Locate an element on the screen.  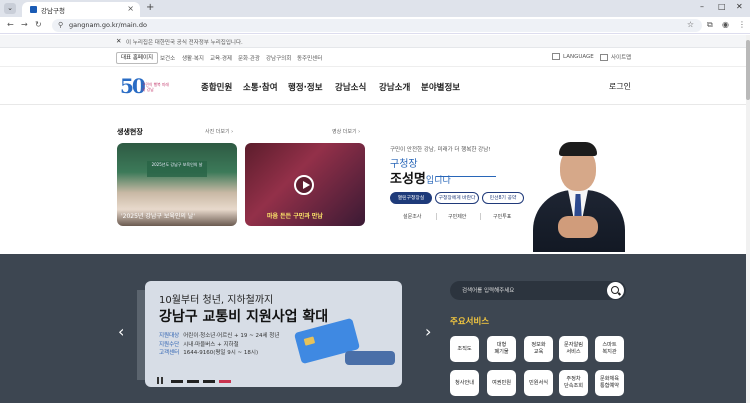
util-link-council: 강남구의회 is located at coordinates (278, 58).